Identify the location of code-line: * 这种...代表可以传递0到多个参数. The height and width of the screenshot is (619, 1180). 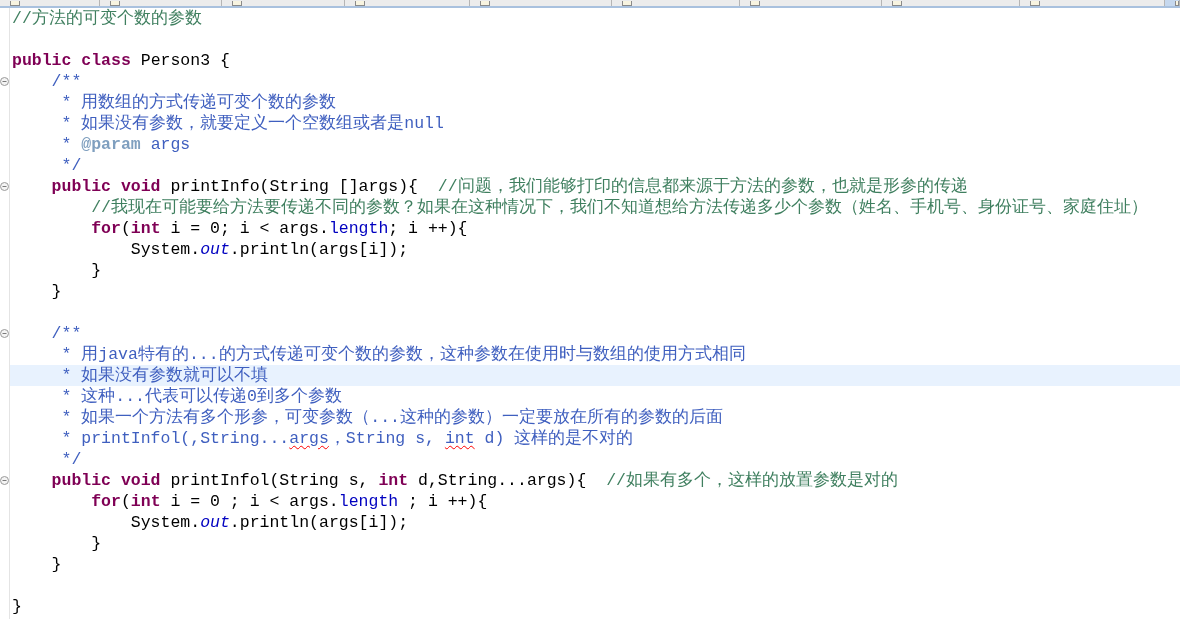
(201, 396).